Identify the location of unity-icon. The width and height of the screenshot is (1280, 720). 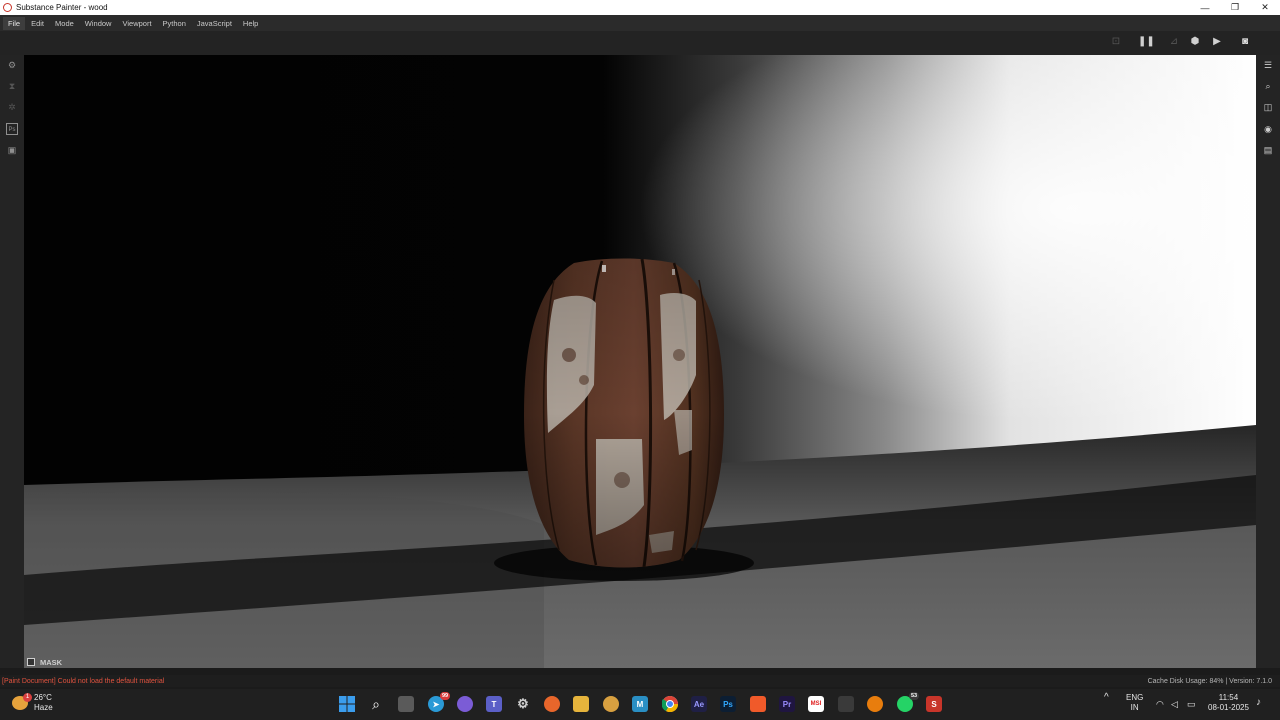
(846, 704).